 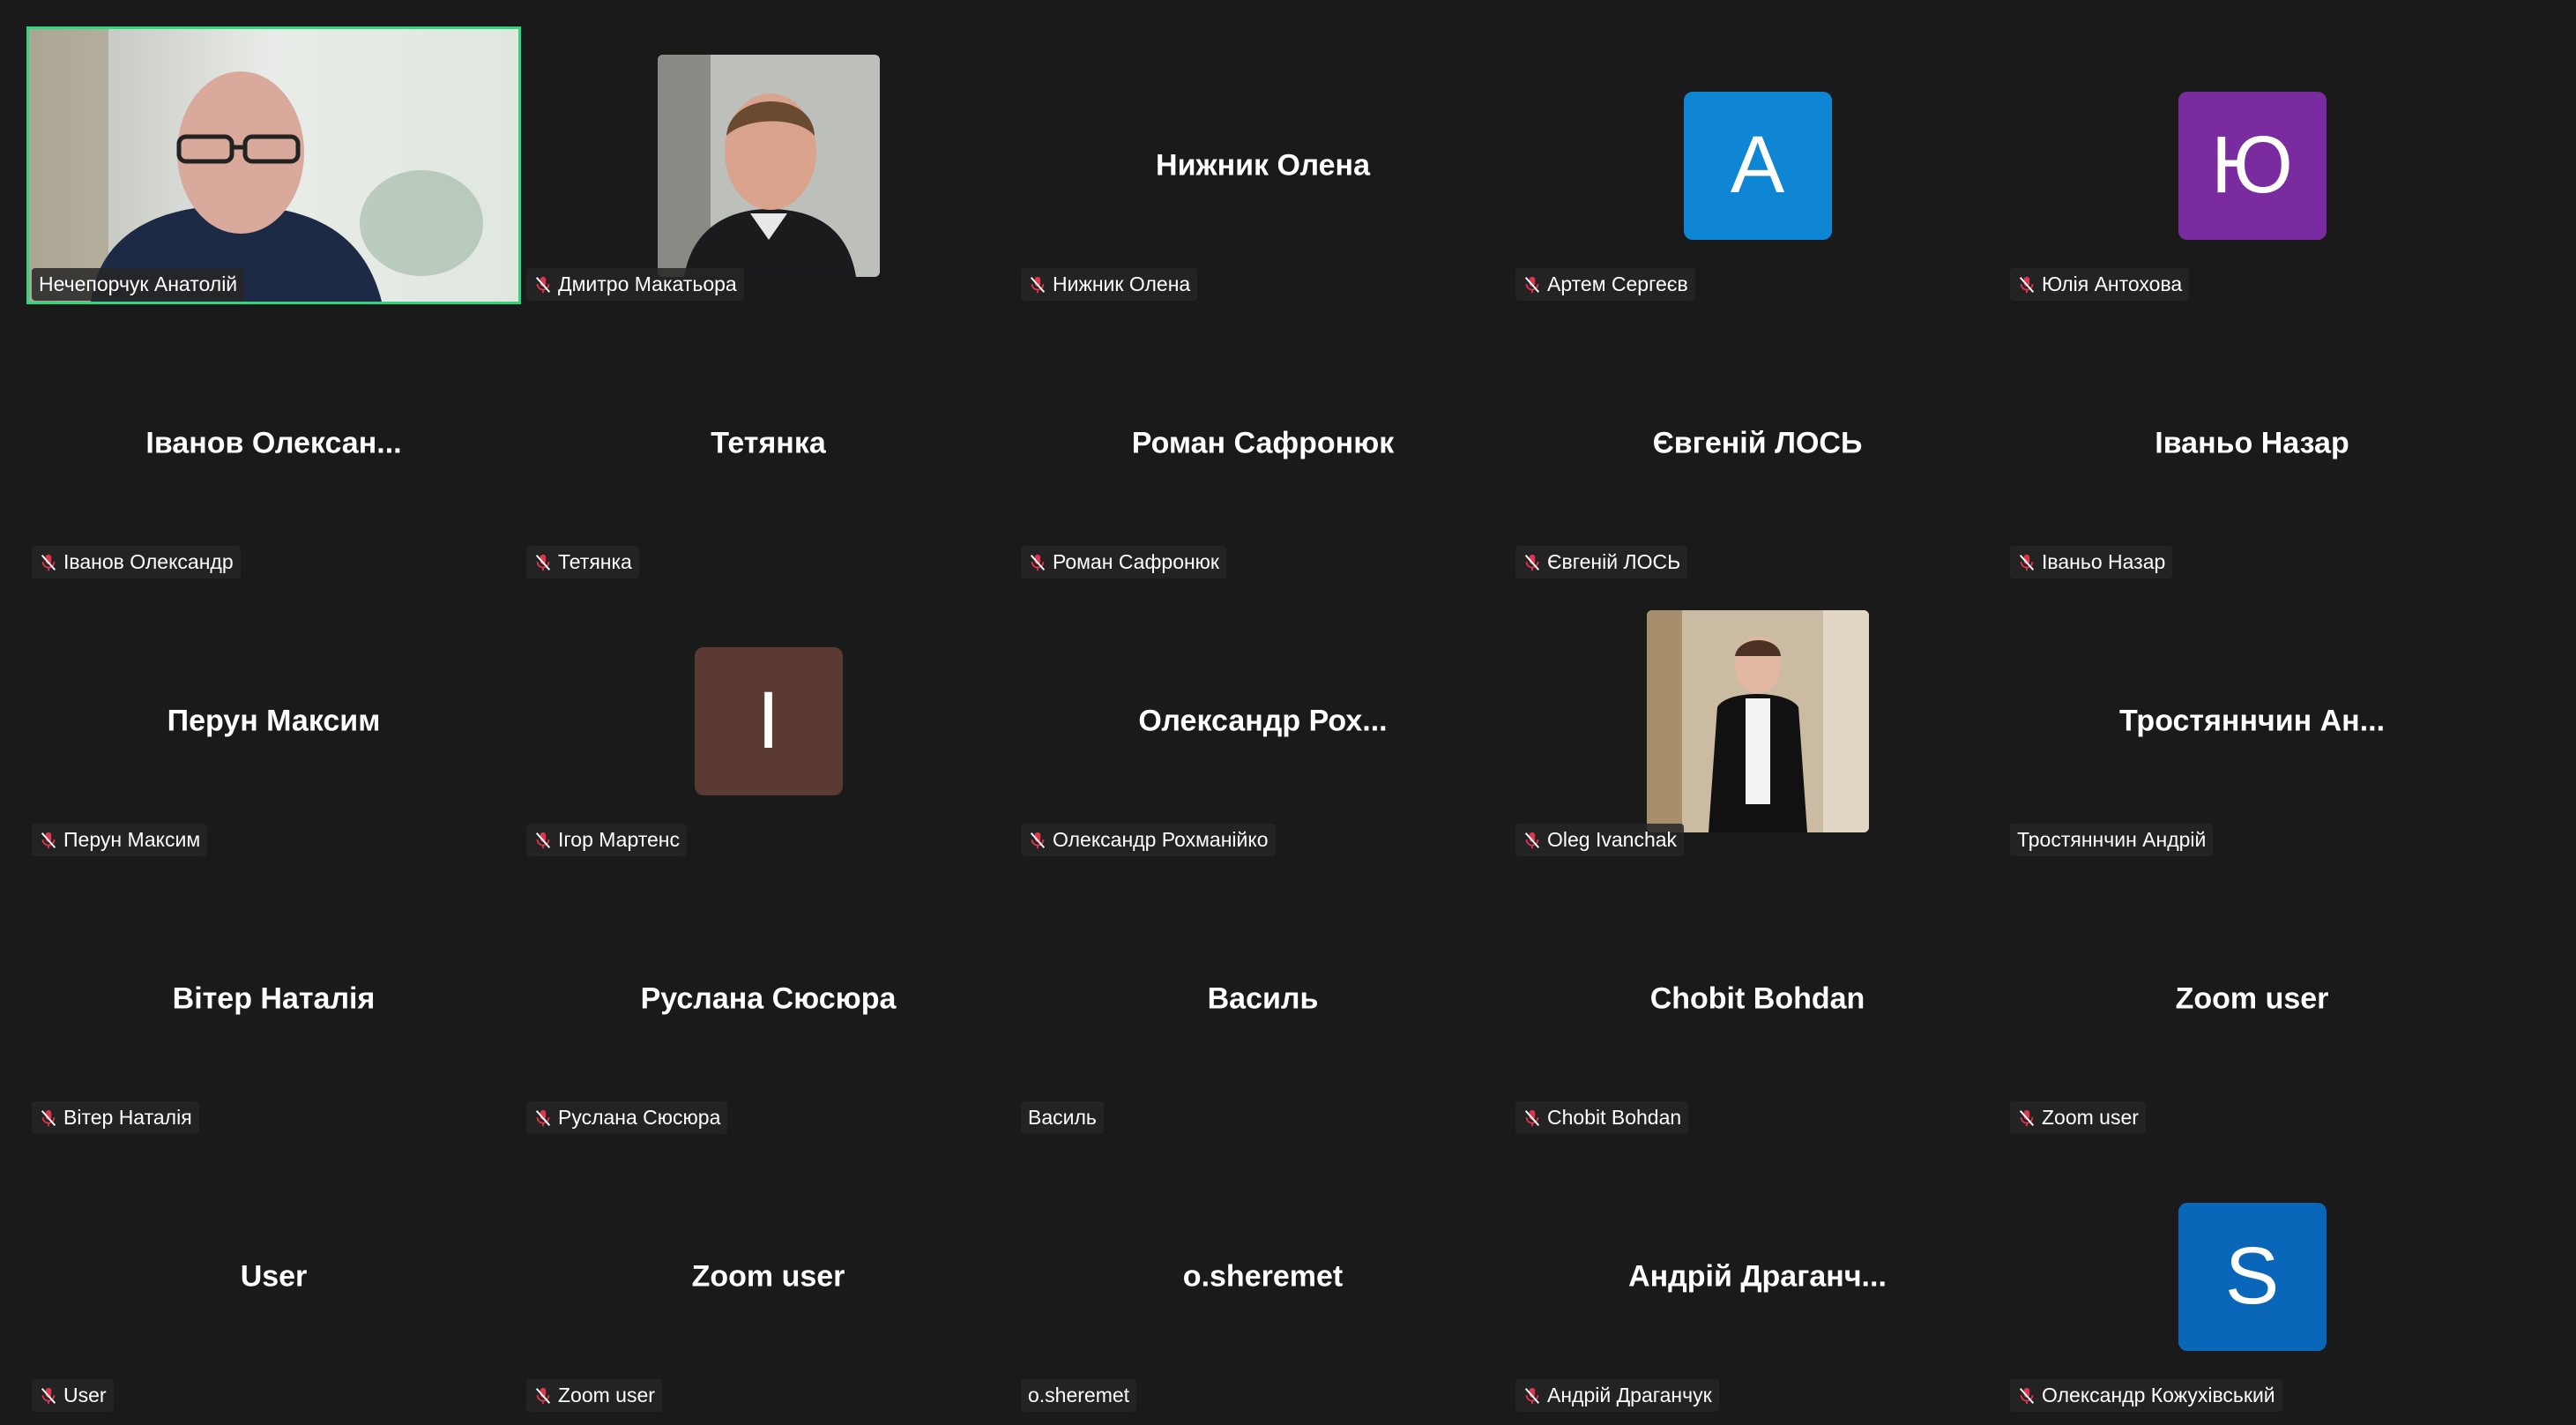 I want to click on participant-tile: S Олександр Кожухівський, so click(x=2252, y=1276).